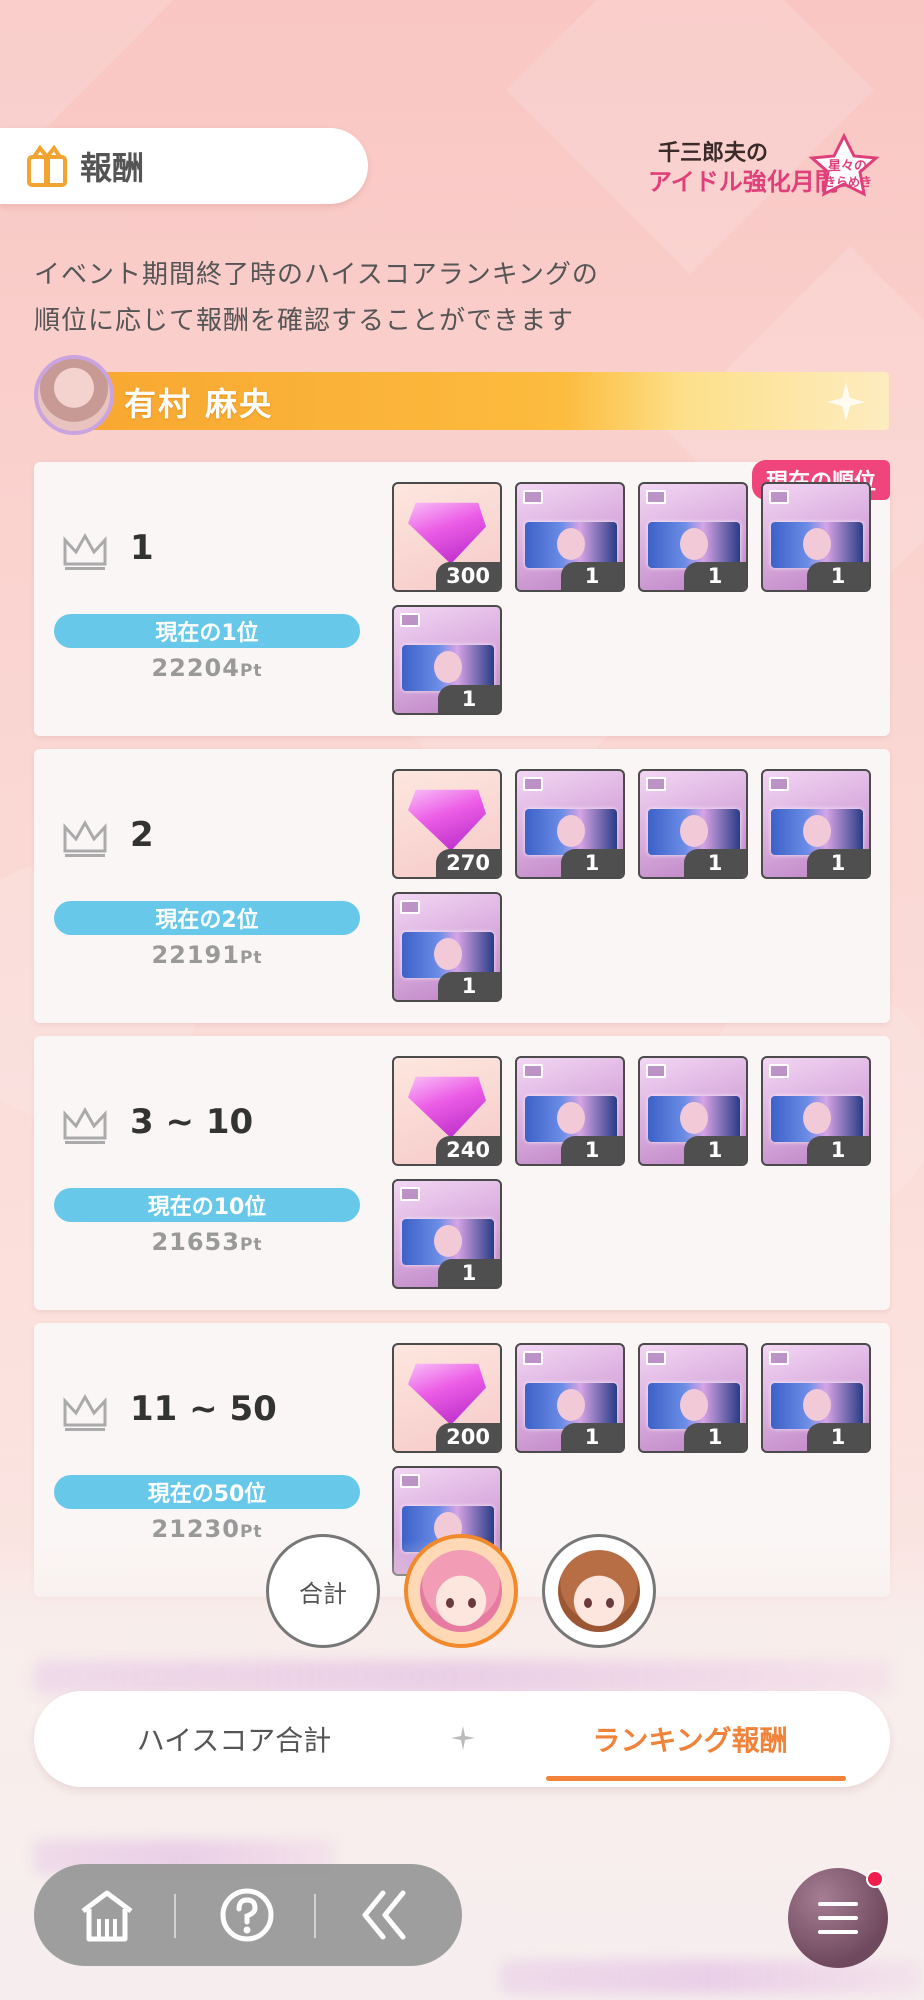 The height and width of the screenshot is (2000, 924). What do you see at coordinates (203, 1409) in the screenshot?
I see `rank-label: 11 ~ 50` at bounding box center [203, 1409].